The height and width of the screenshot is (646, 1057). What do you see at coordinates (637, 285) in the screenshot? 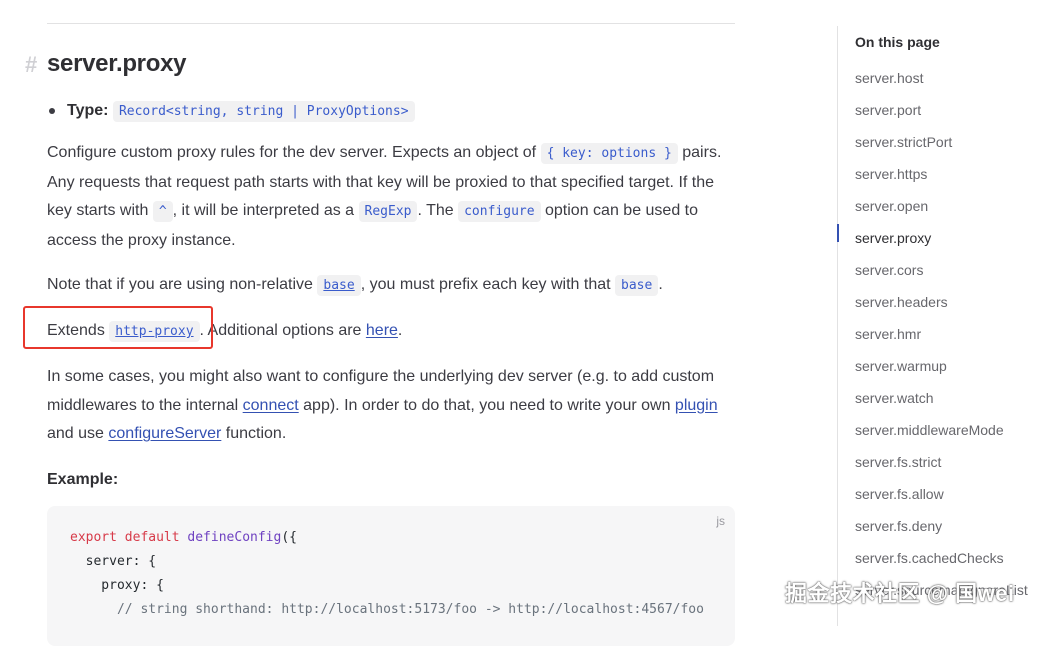
I see `inline-code: base` at bounding box center [637, 285].